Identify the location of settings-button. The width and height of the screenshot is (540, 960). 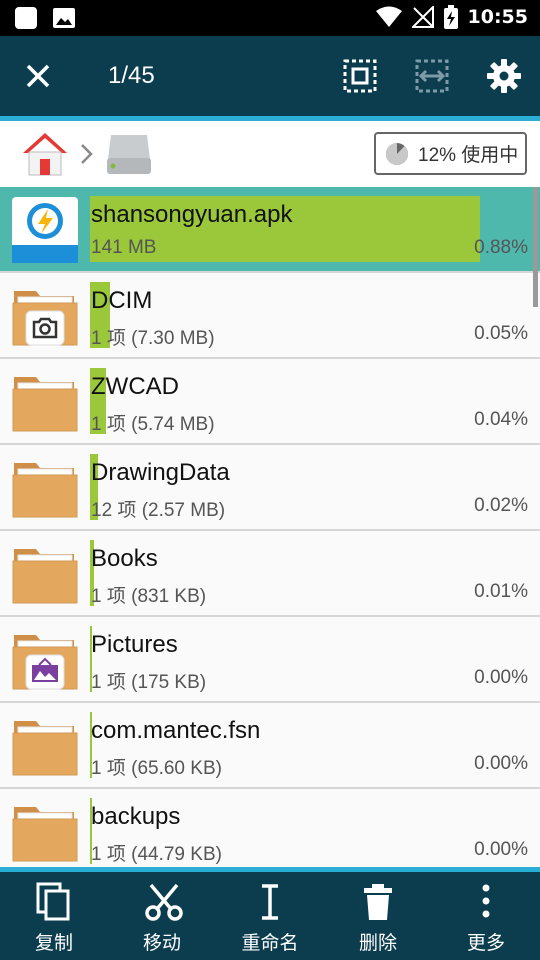
(504, 76).